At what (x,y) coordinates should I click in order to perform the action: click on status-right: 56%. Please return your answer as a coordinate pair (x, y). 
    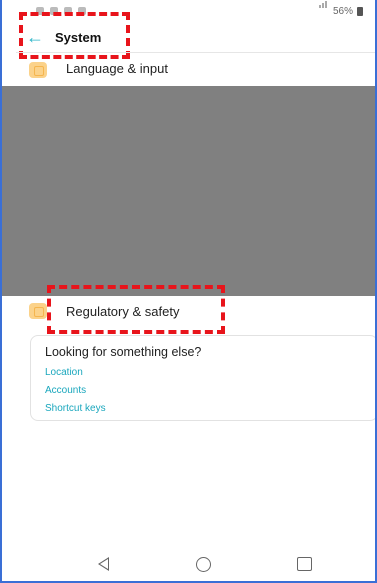
    Looking at the image, I should click on (340, 8).